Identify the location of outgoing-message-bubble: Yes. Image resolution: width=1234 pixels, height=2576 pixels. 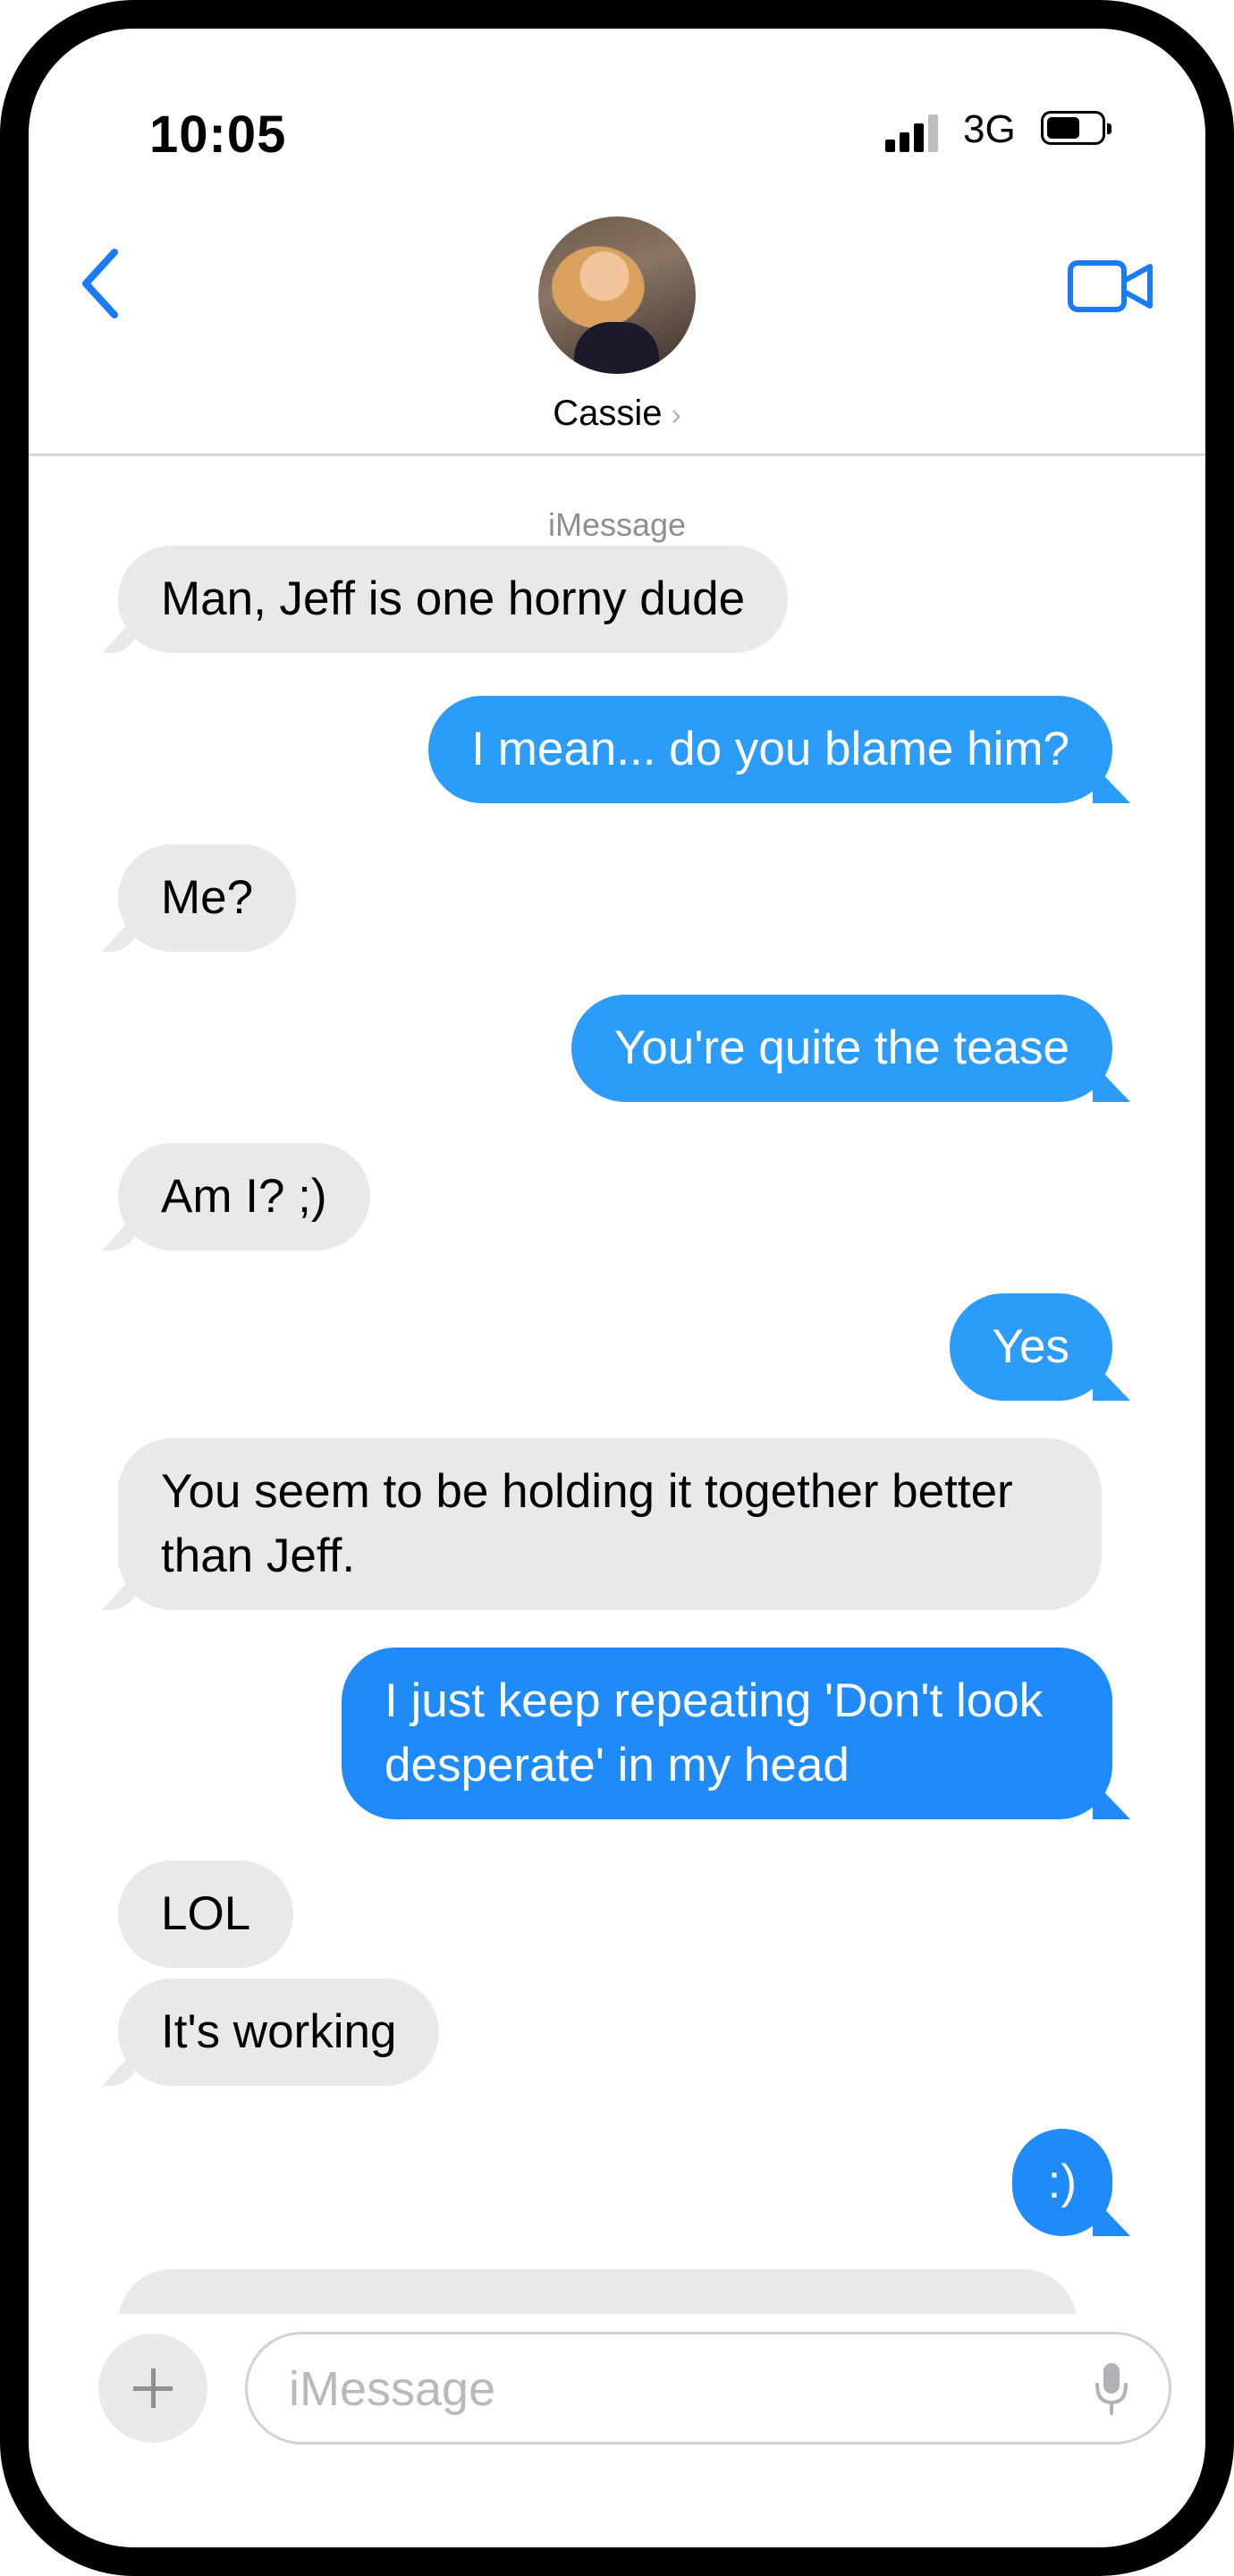
(1031, 1347).